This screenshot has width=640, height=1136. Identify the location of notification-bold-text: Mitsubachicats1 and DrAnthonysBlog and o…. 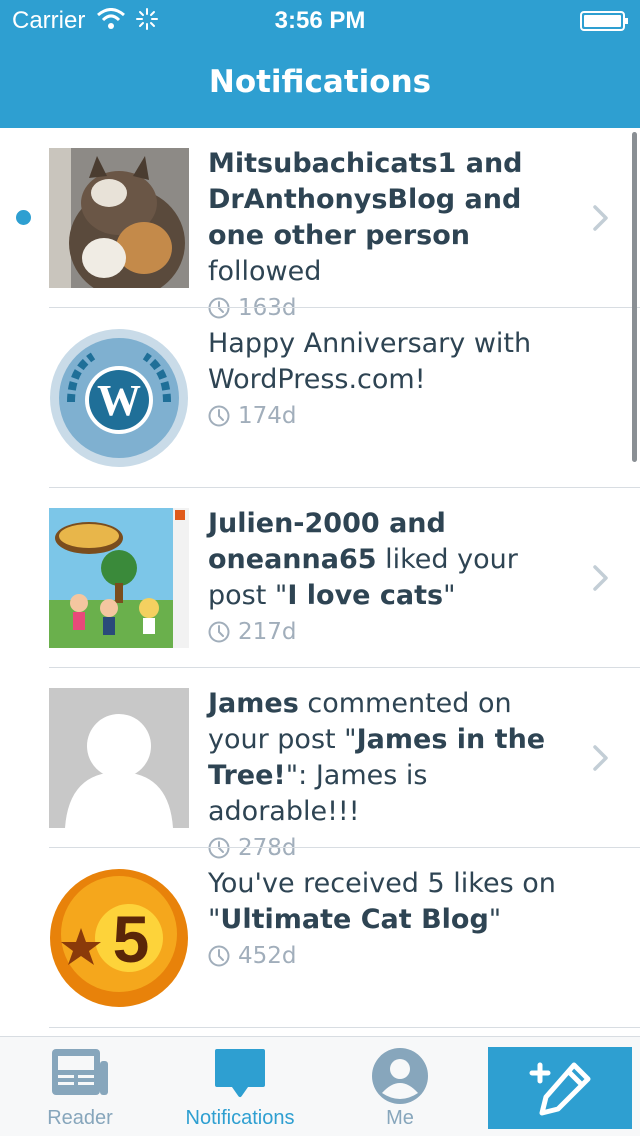
(365, 199).